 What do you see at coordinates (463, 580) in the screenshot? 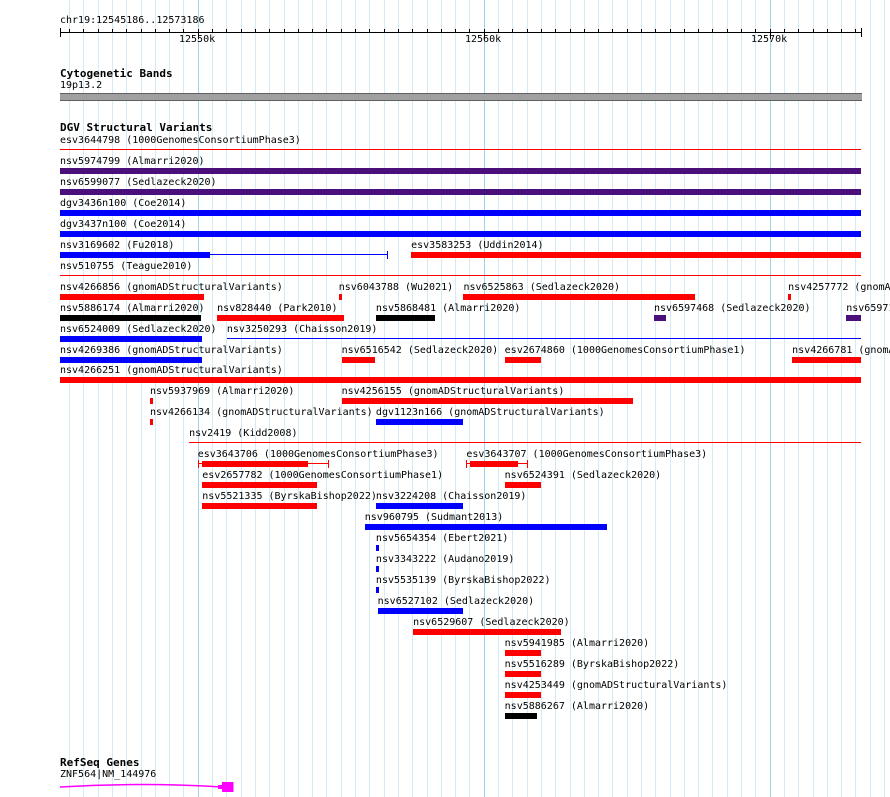
I see `variant-label: nsv5535139 (ByrskaBishop2022)` at bounding box center [463, 580].